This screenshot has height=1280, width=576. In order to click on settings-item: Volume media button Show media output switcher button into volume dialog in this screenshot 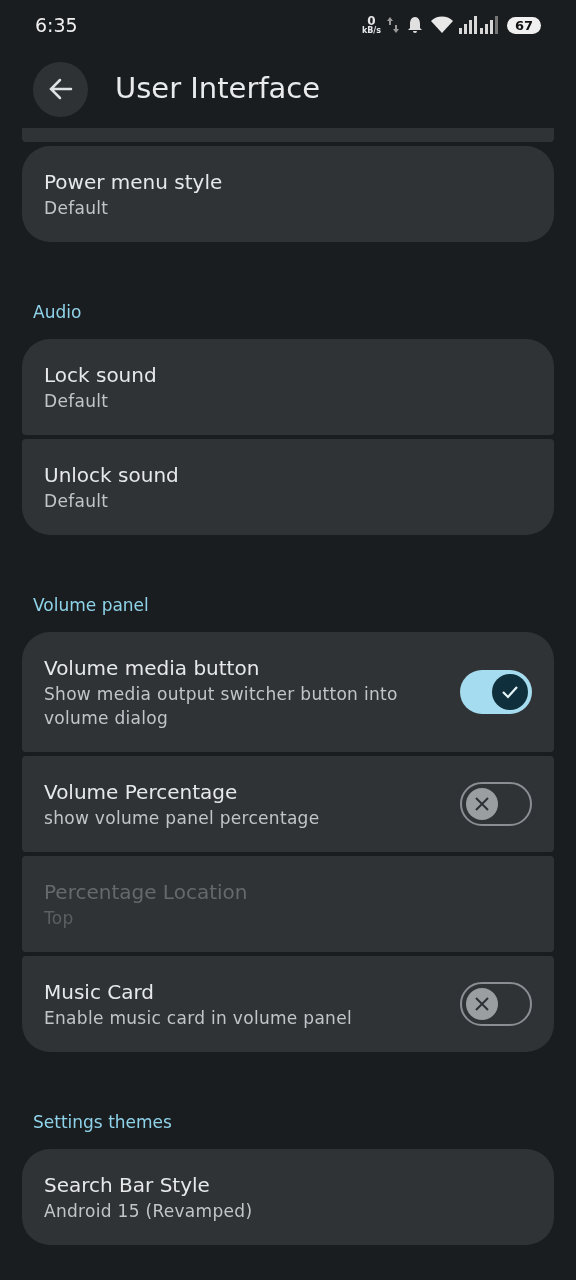, I will do `click(288, 692)`.